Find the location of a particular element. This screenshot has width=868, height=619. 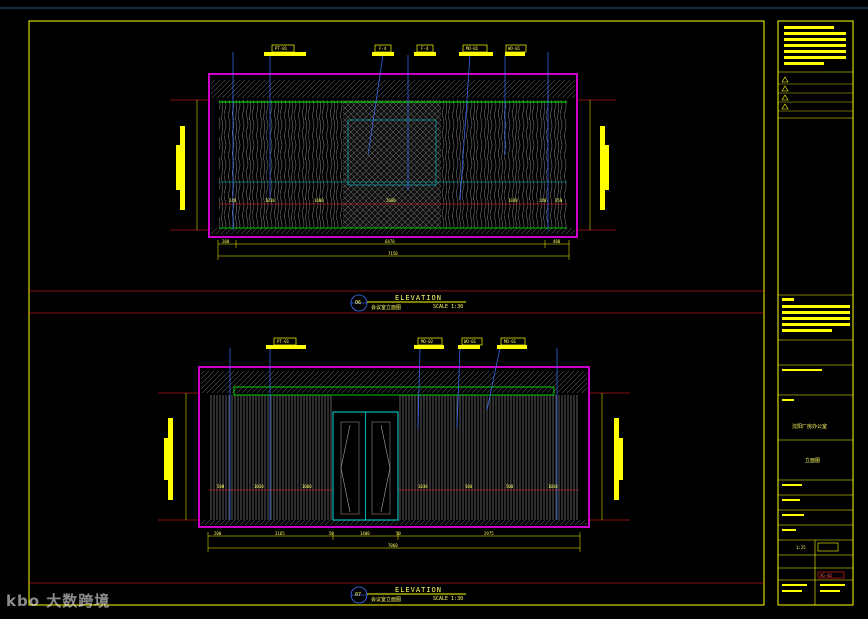

dimension-label: 6470 is located at coordinates (390, 241).